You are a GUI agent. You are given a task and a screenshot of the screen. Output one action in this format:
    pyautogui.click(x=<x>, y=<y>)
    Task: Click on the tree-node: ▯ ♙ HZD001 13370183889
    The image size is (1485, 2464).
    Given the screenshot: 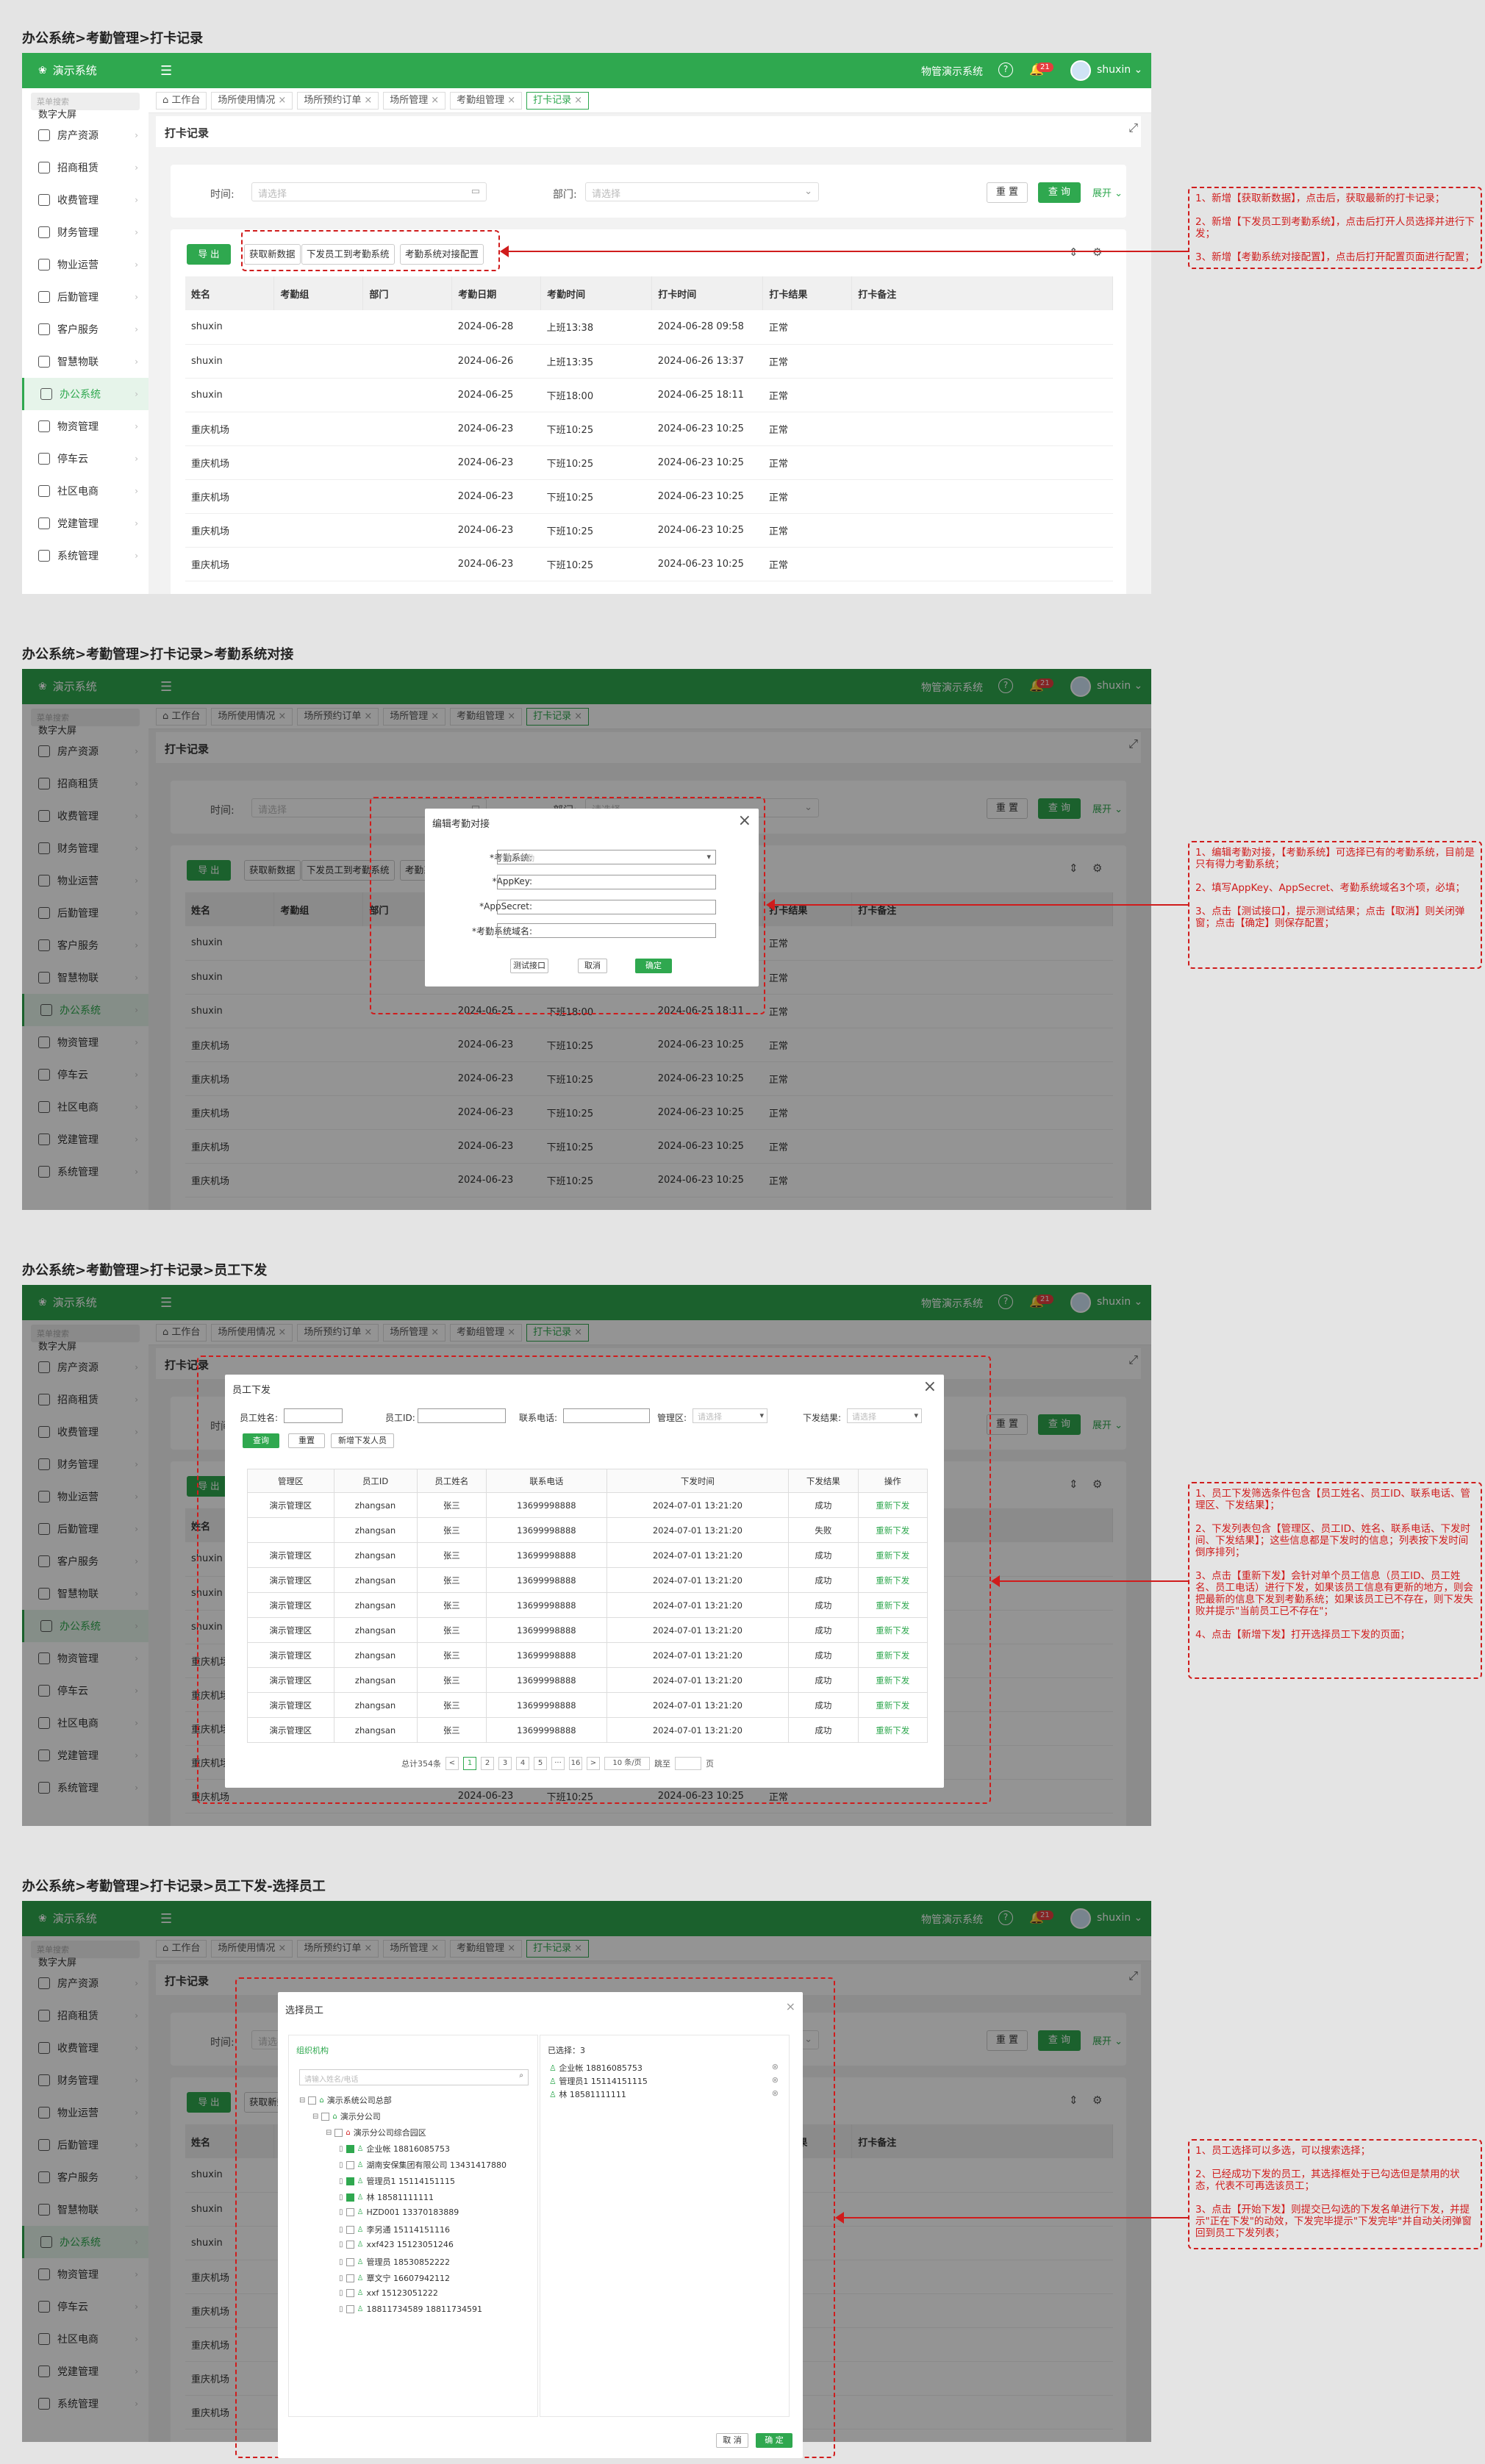 What is the action you would take?
    pyautogui.click(x=399, y=2212)
    